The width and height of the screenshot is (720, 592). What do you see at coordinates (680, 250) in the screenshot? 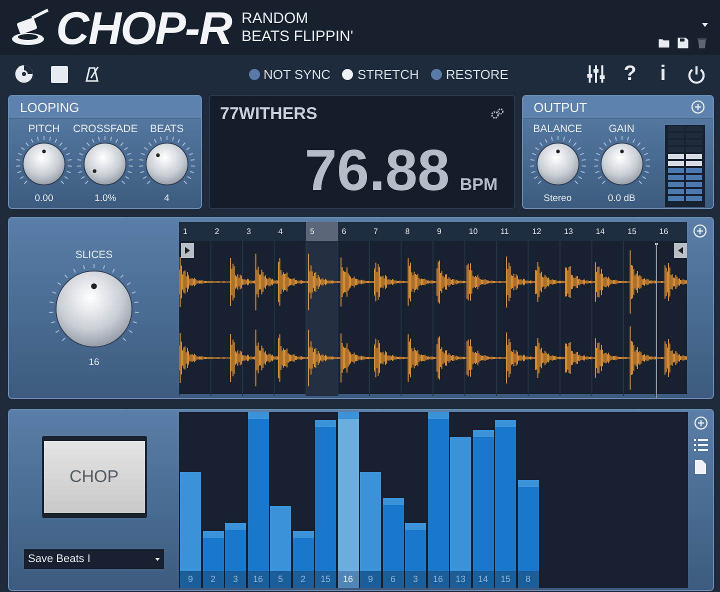
I see `loop-end-icon` at bounding box center [680, 250].